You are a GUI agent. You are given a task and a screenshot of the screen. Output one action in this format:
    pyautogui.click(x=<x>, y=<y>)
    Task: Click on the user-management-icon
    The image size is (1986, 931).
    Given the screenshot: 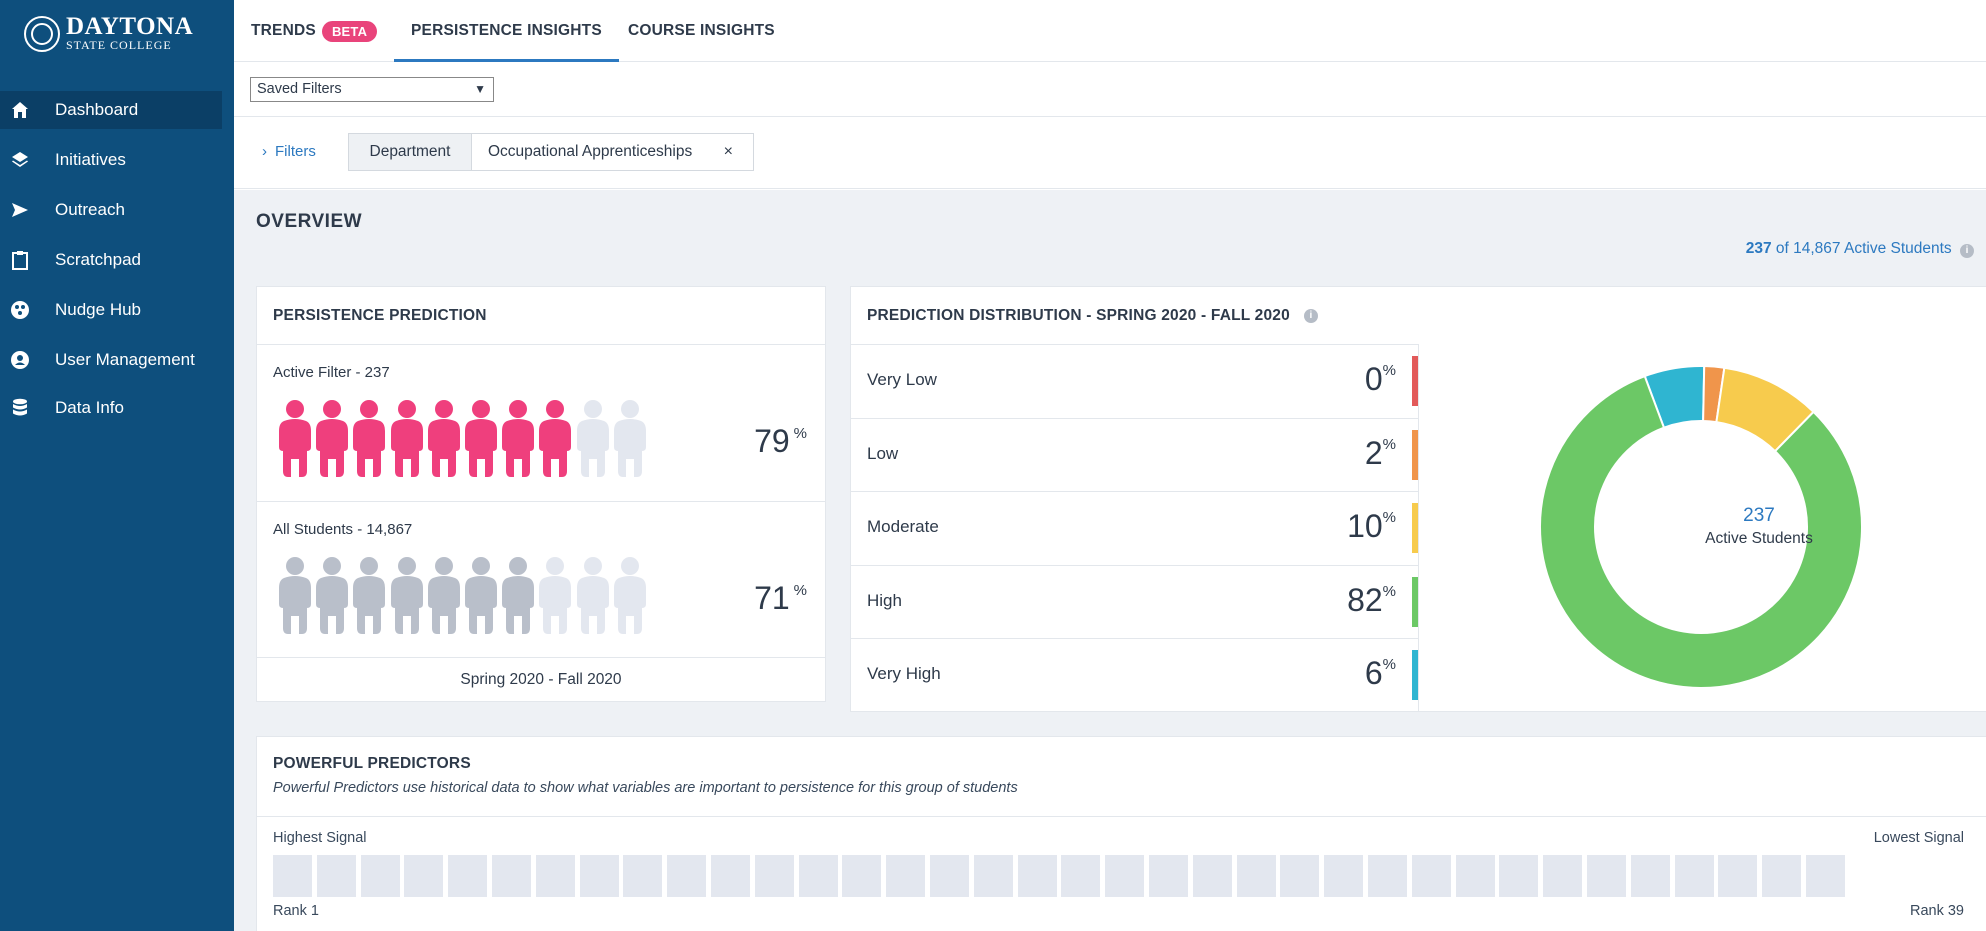 What is the action you would take?
    pyautogui.click(x=20, y=360)
    